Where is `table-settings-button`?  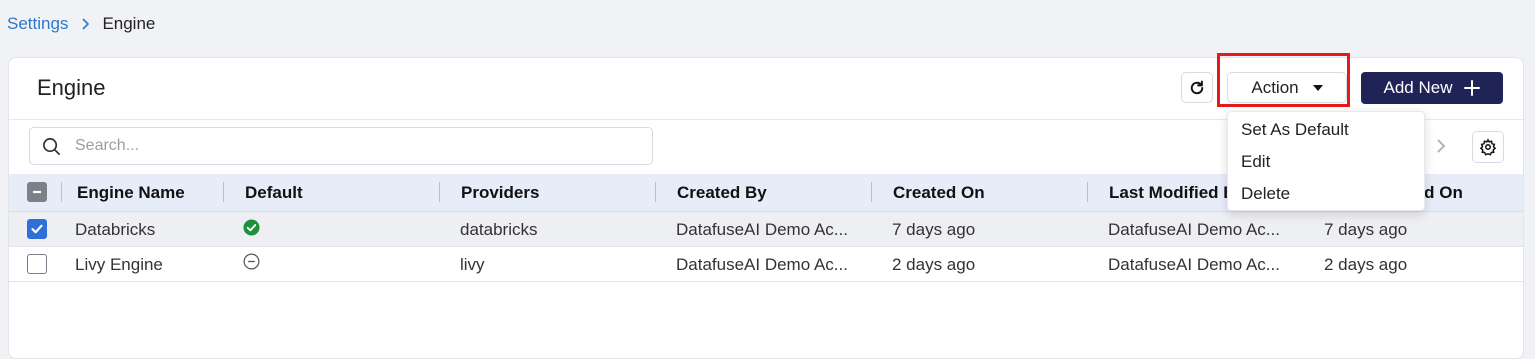 table-settings-button is located at coordinates (1488, 147).